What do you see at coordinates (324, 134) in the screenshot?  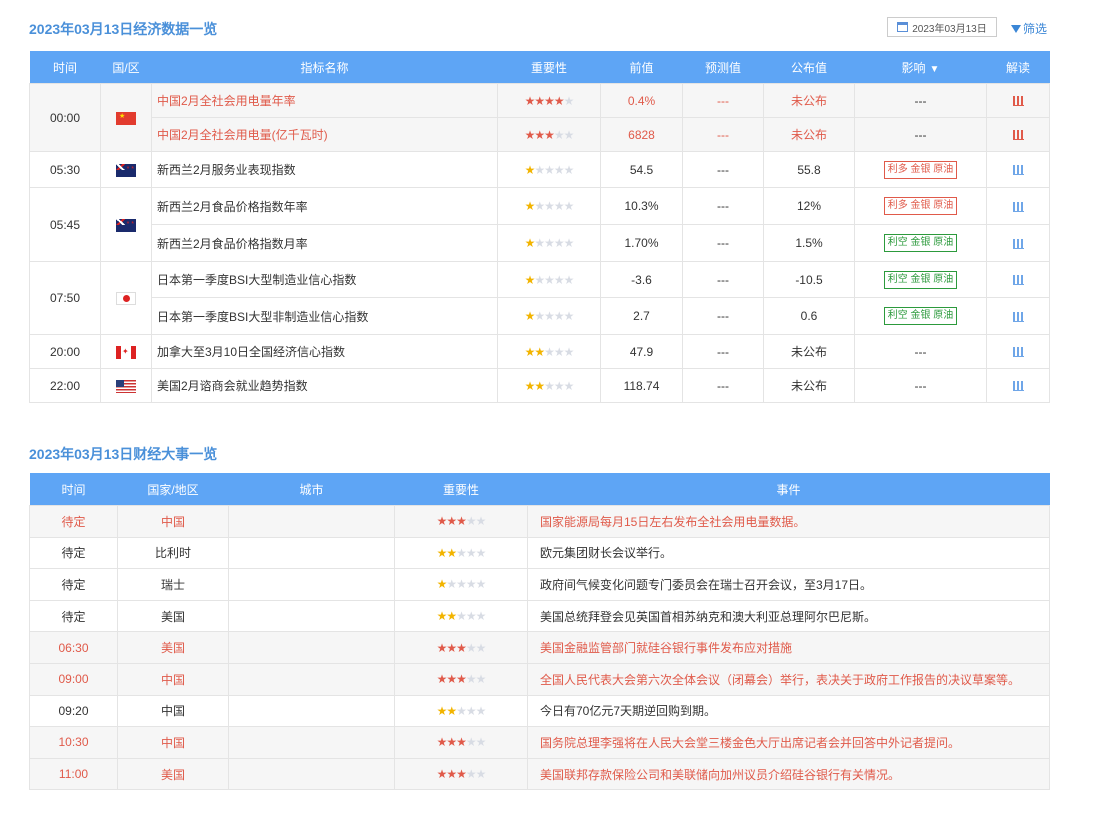 I see `indicator-name: 中国2月全社会用电量(亿千瓦时)` at bounding box center [324, 134].